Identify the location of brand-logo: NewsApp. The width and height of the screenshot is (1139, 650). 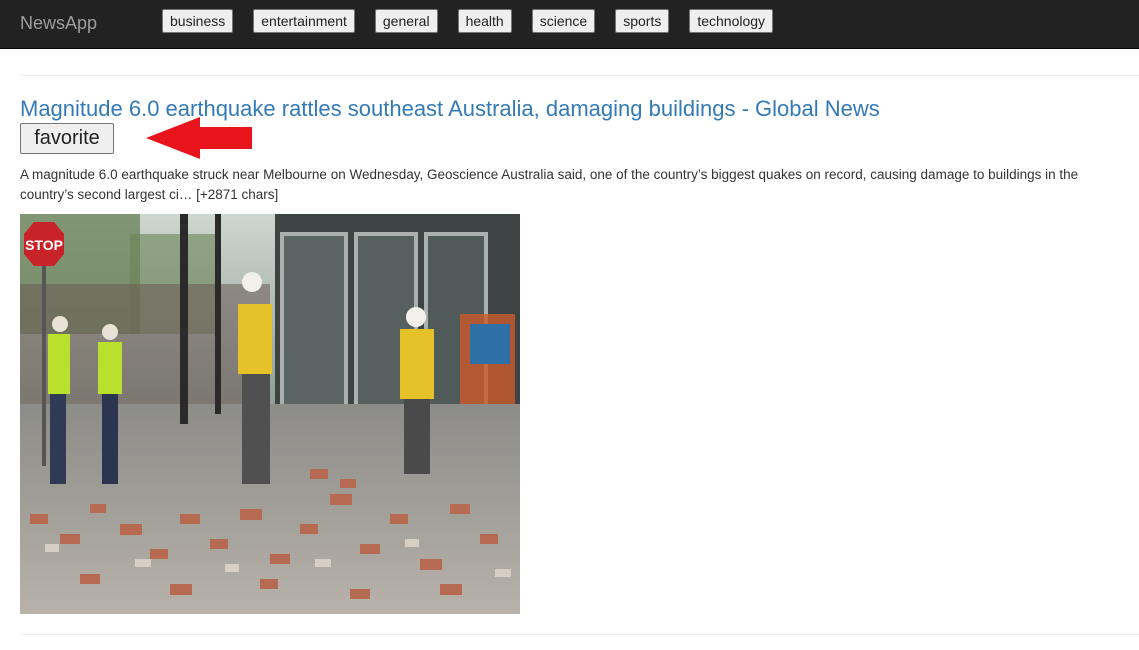
(58, 23).